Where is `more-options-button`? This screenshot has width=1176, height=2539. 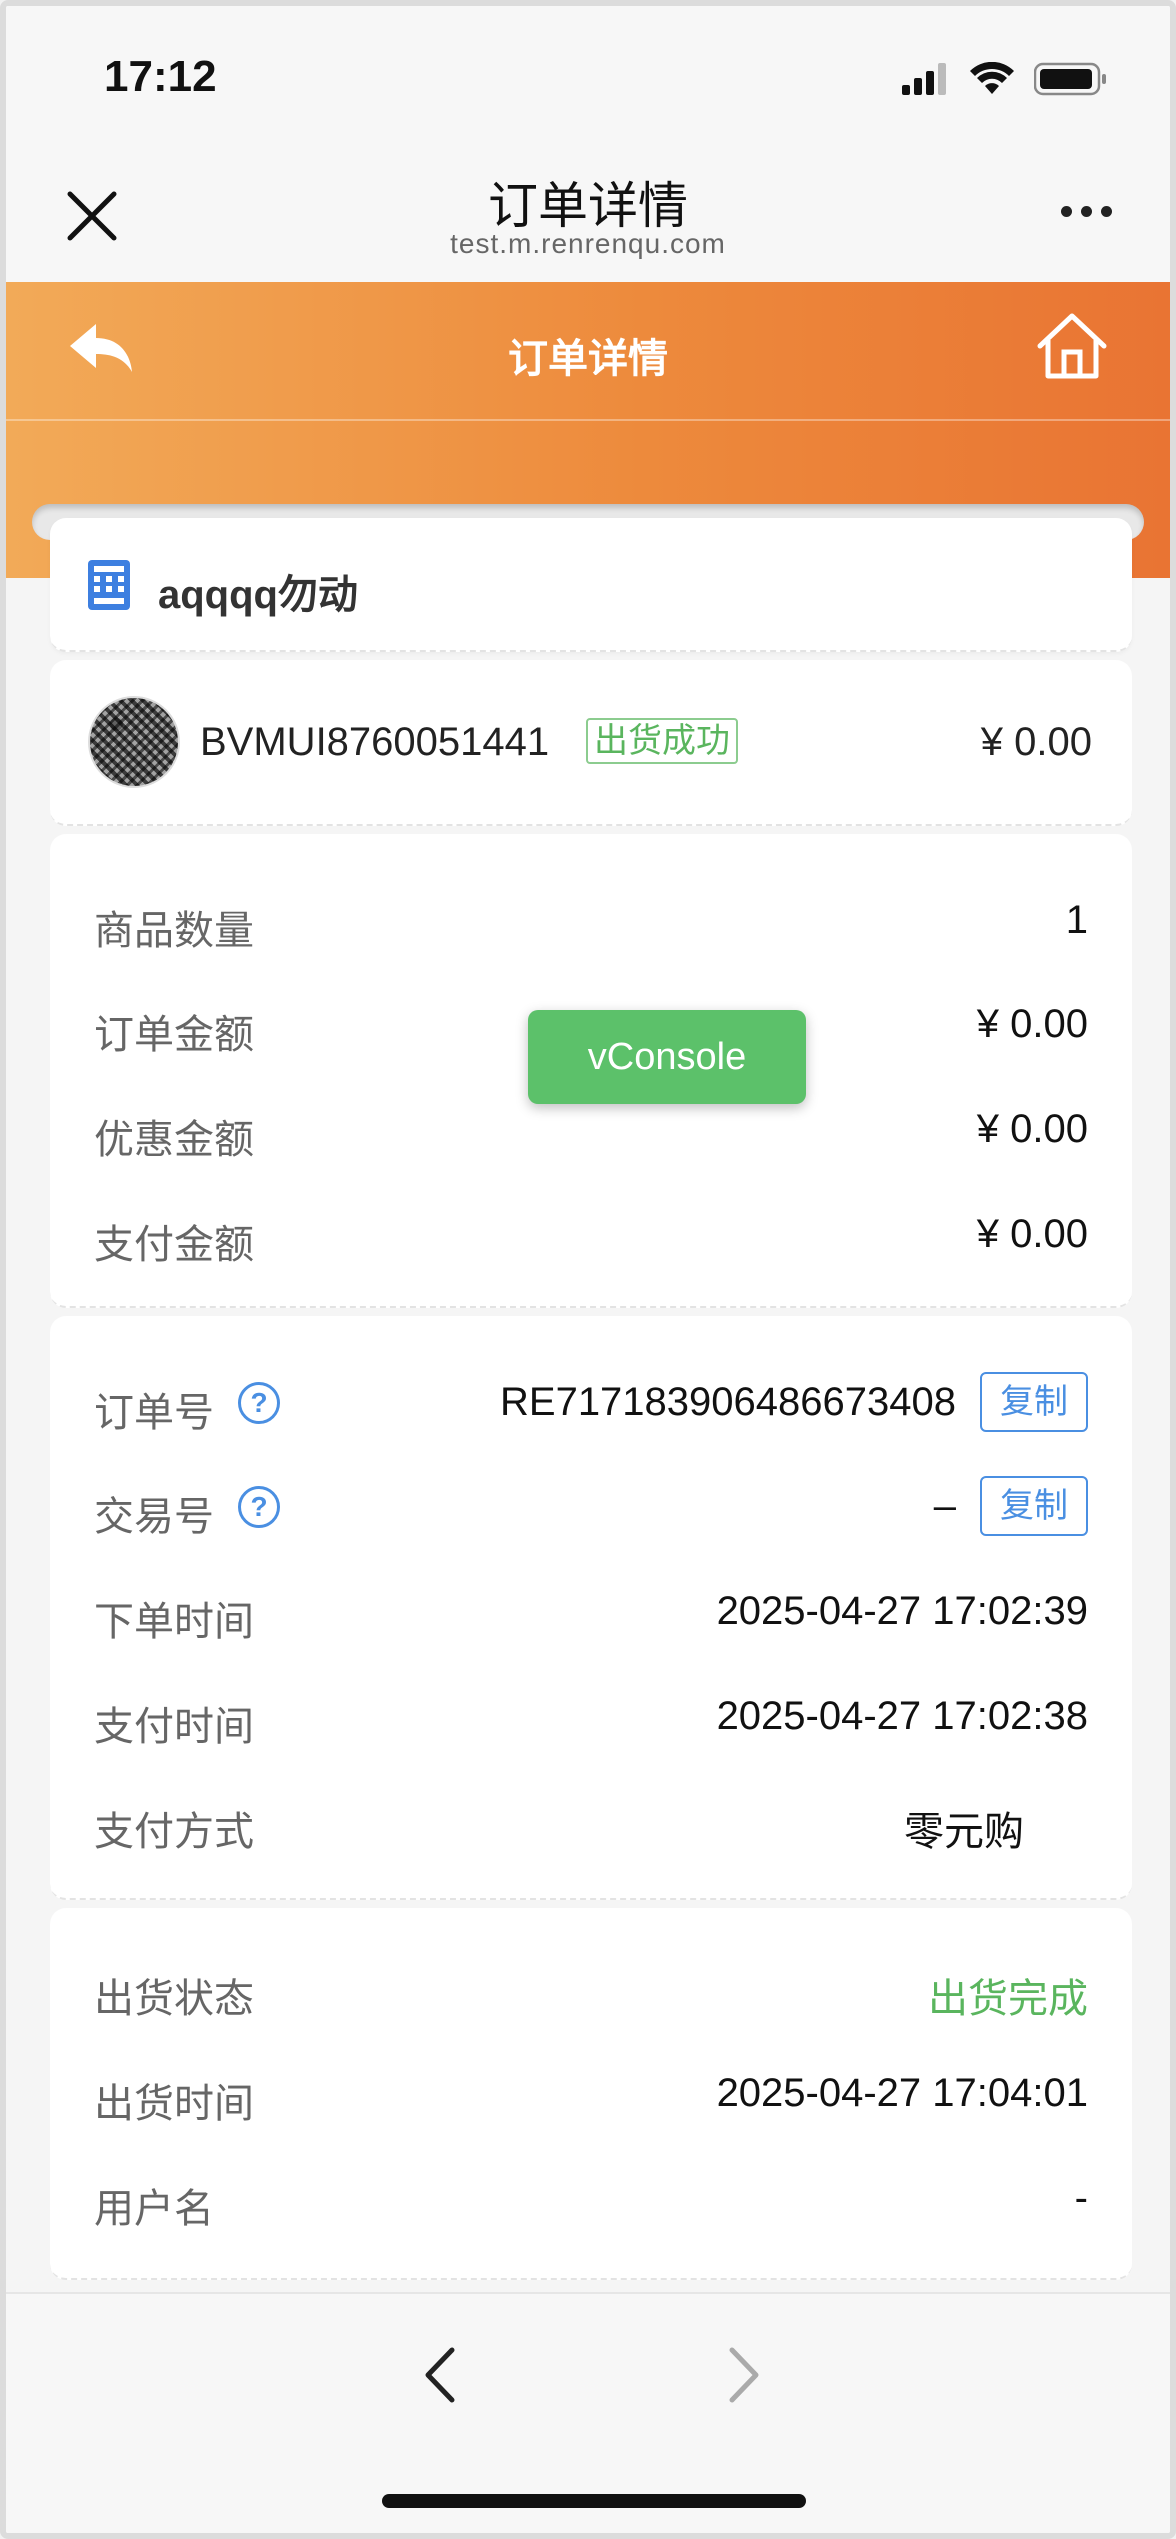
more-options-button is located at coordinates (1086, 211).